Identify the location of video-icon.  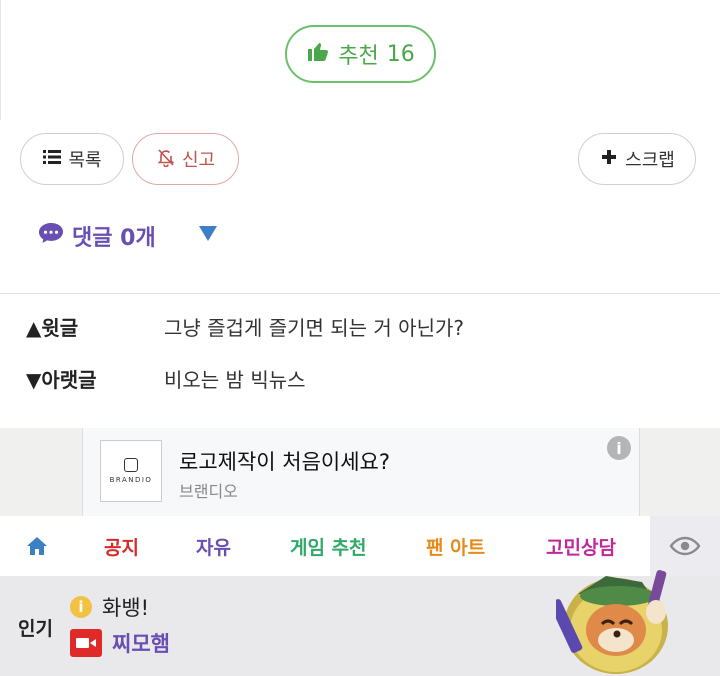
(86, 643).